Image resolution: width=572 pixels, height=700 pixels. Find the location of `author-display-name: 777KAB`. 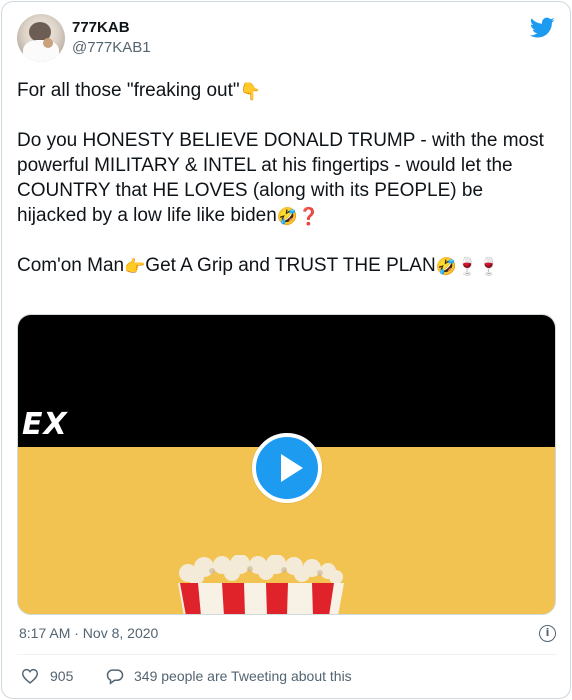

author-display-name: 777KAB is located at coordinates (101, 27).